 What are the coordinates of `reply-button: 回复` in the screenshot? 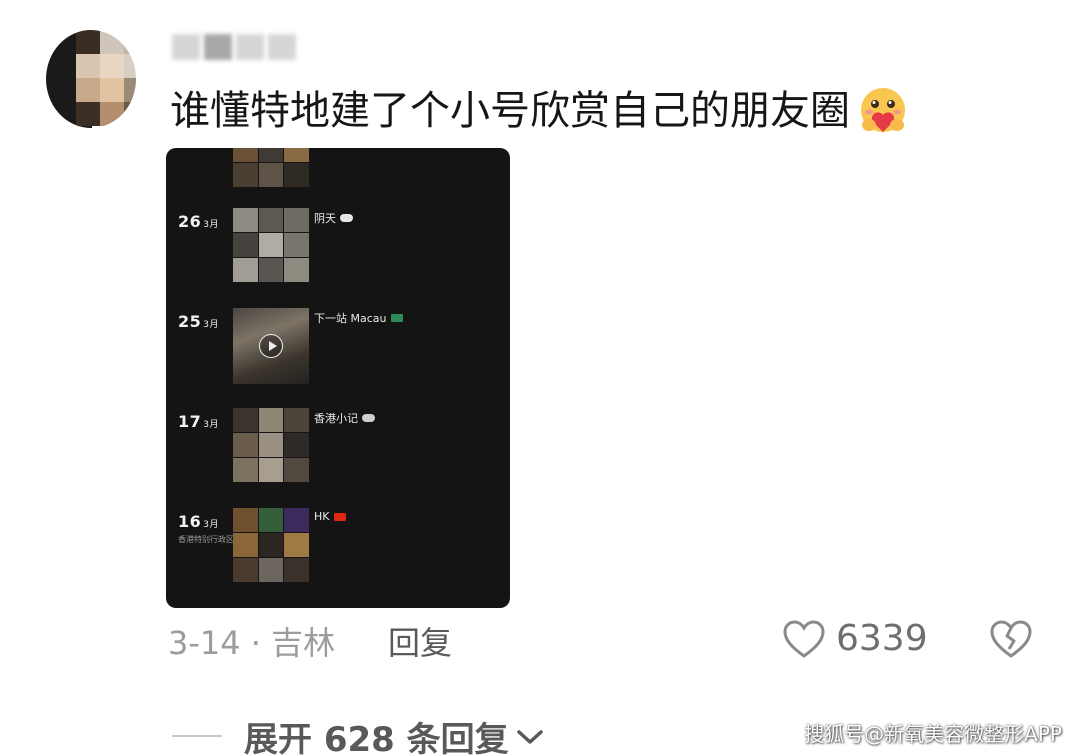 It's located at (420, 641).